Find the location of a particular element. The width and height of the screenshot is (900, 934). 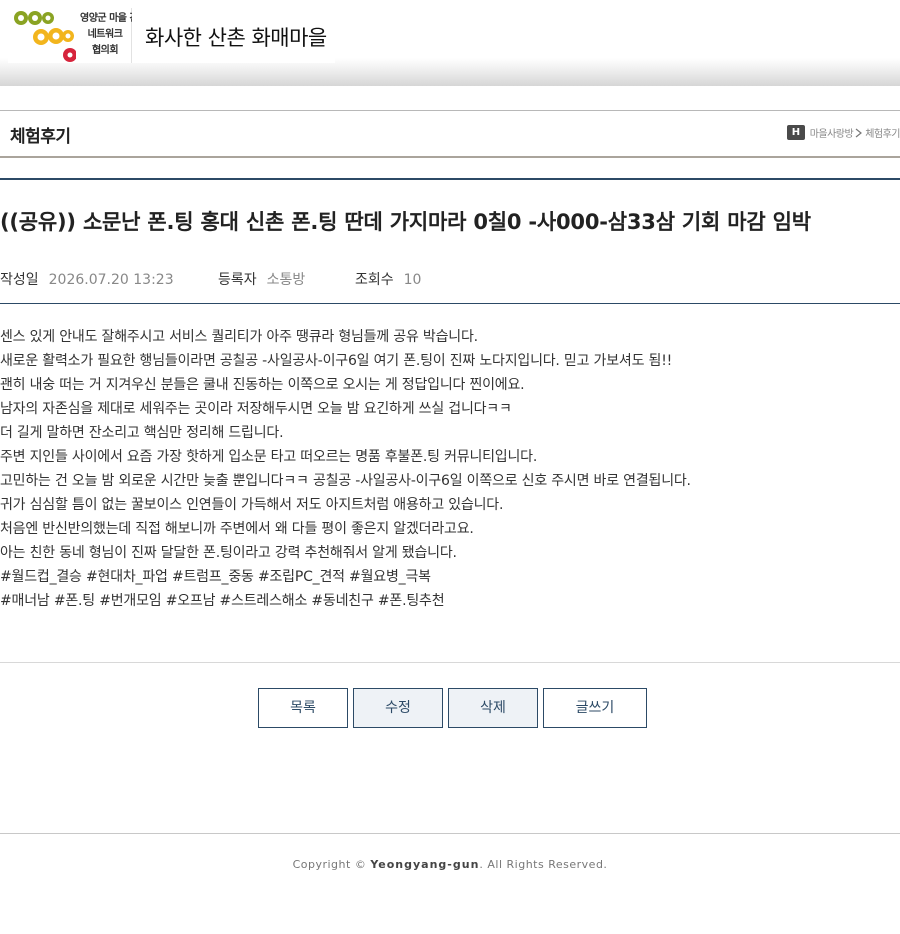

meta-date-value: 2026.07.20 13:23 is located at coordinates (111, 280).